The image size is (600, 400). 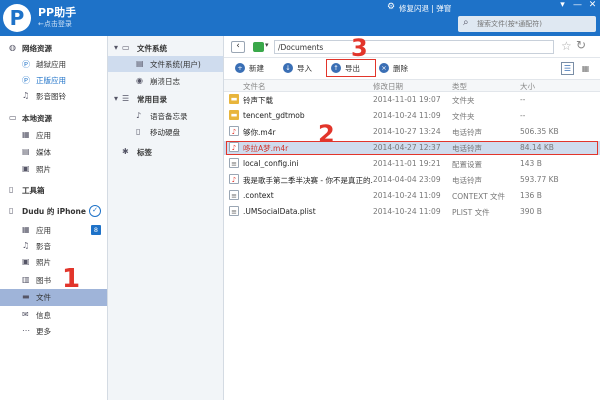 I want to click on back-button: ‹, so click(x=238, y=47).